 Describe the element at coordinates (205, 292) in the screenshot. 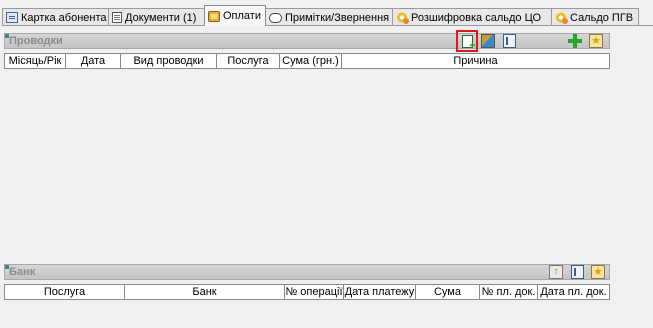

I see `column-header: Банк` at that location.